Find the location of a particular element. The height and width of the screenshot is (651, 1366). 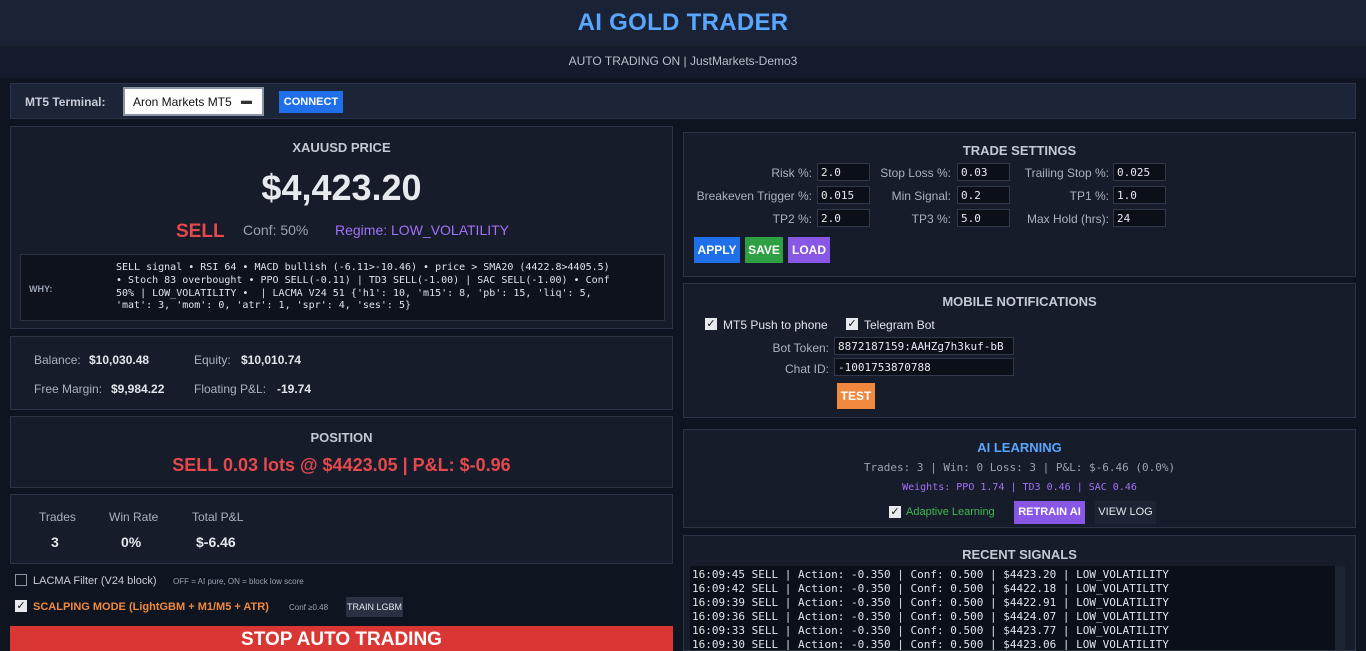

mobile-notifications-heading: MOBILE NOTIFICATIONS is located at coordinates (1019, 301).